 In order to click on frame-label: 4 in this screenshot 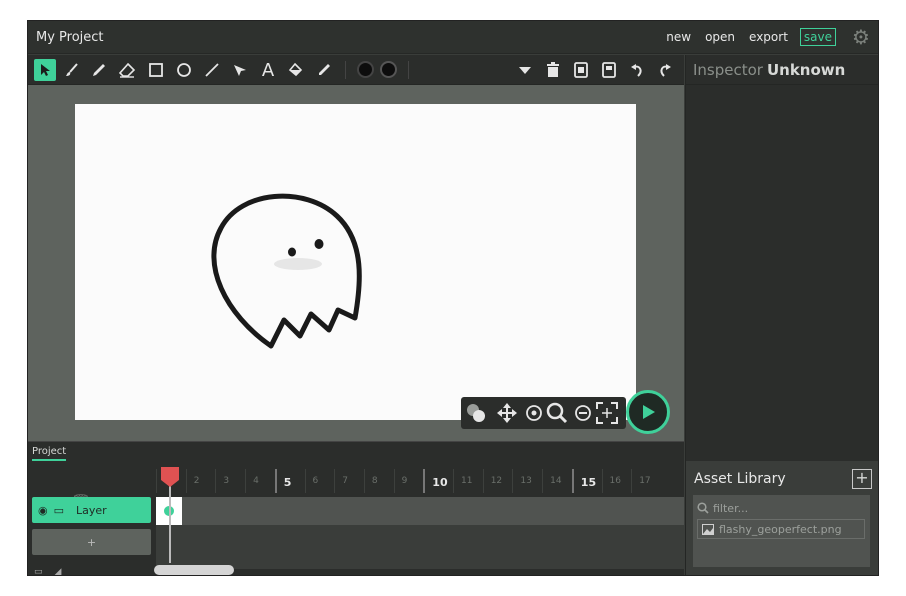, I will do `click(259, 481)`.